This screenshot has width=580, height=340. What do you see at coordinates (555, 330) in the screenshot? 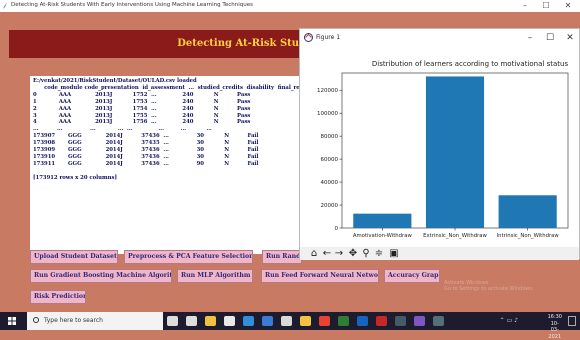
I see `clock-date: 10-03-2021` at bounding box center [555, 330].